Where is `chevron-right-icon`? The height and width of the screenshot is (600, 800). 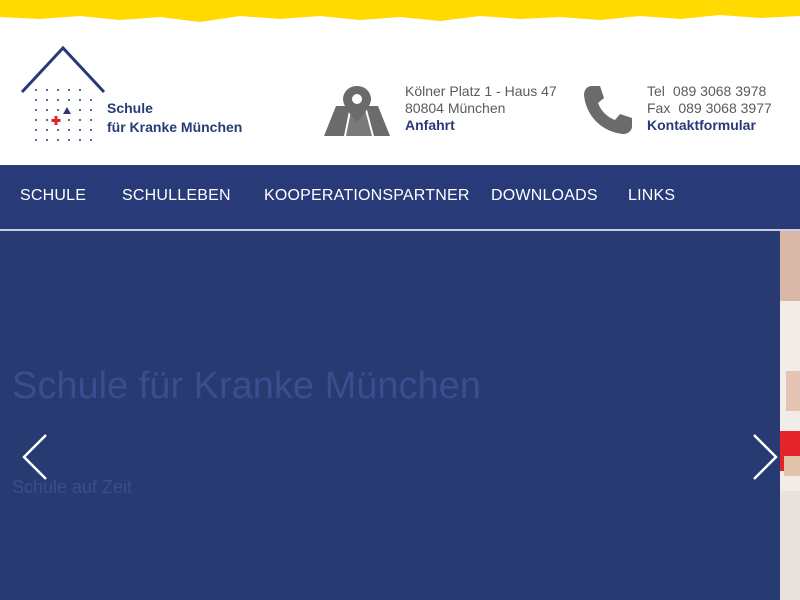 chevron-right-icon is located at coordinates (765, 457).